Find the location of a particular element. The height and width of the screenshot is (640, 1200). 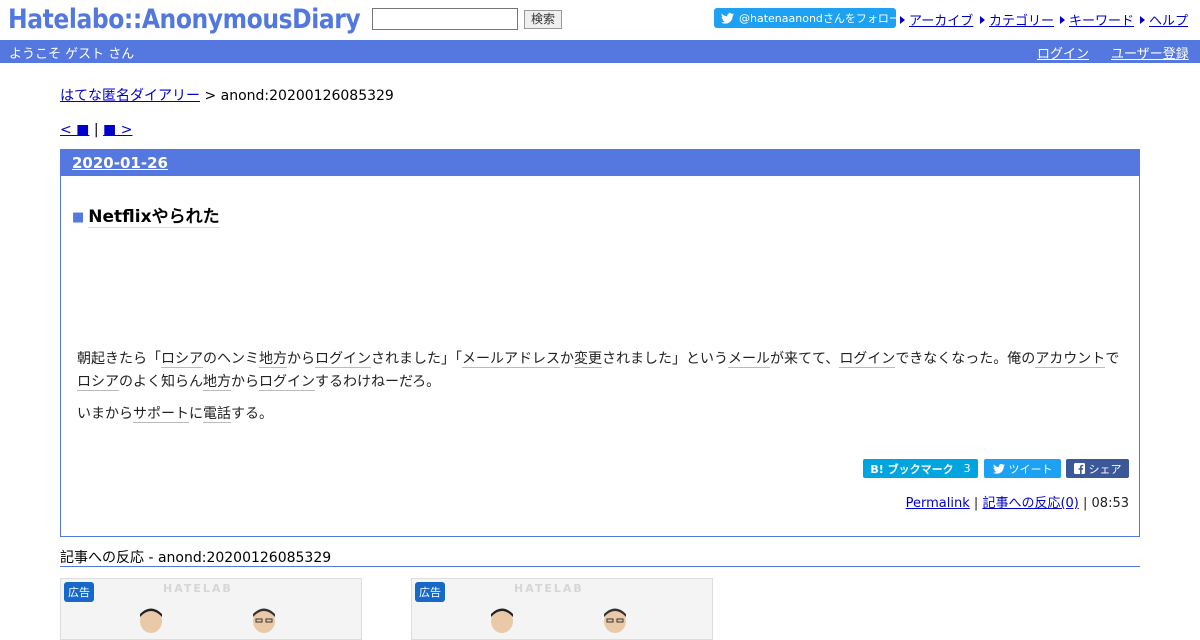

permalink-link: Permalink is located at coordinates (938, 503).